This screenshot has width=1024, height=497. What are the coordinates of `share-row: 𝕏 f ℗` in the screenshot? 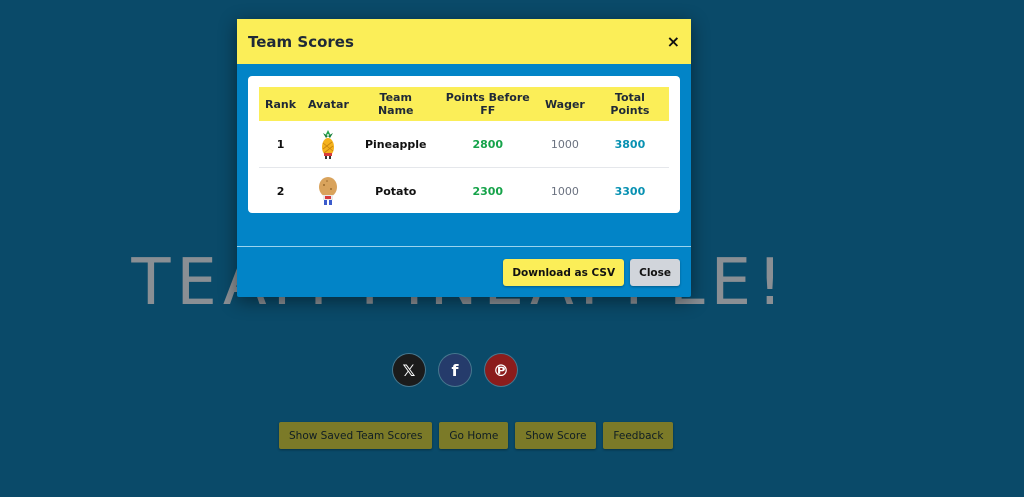 It's located at (455, 370).